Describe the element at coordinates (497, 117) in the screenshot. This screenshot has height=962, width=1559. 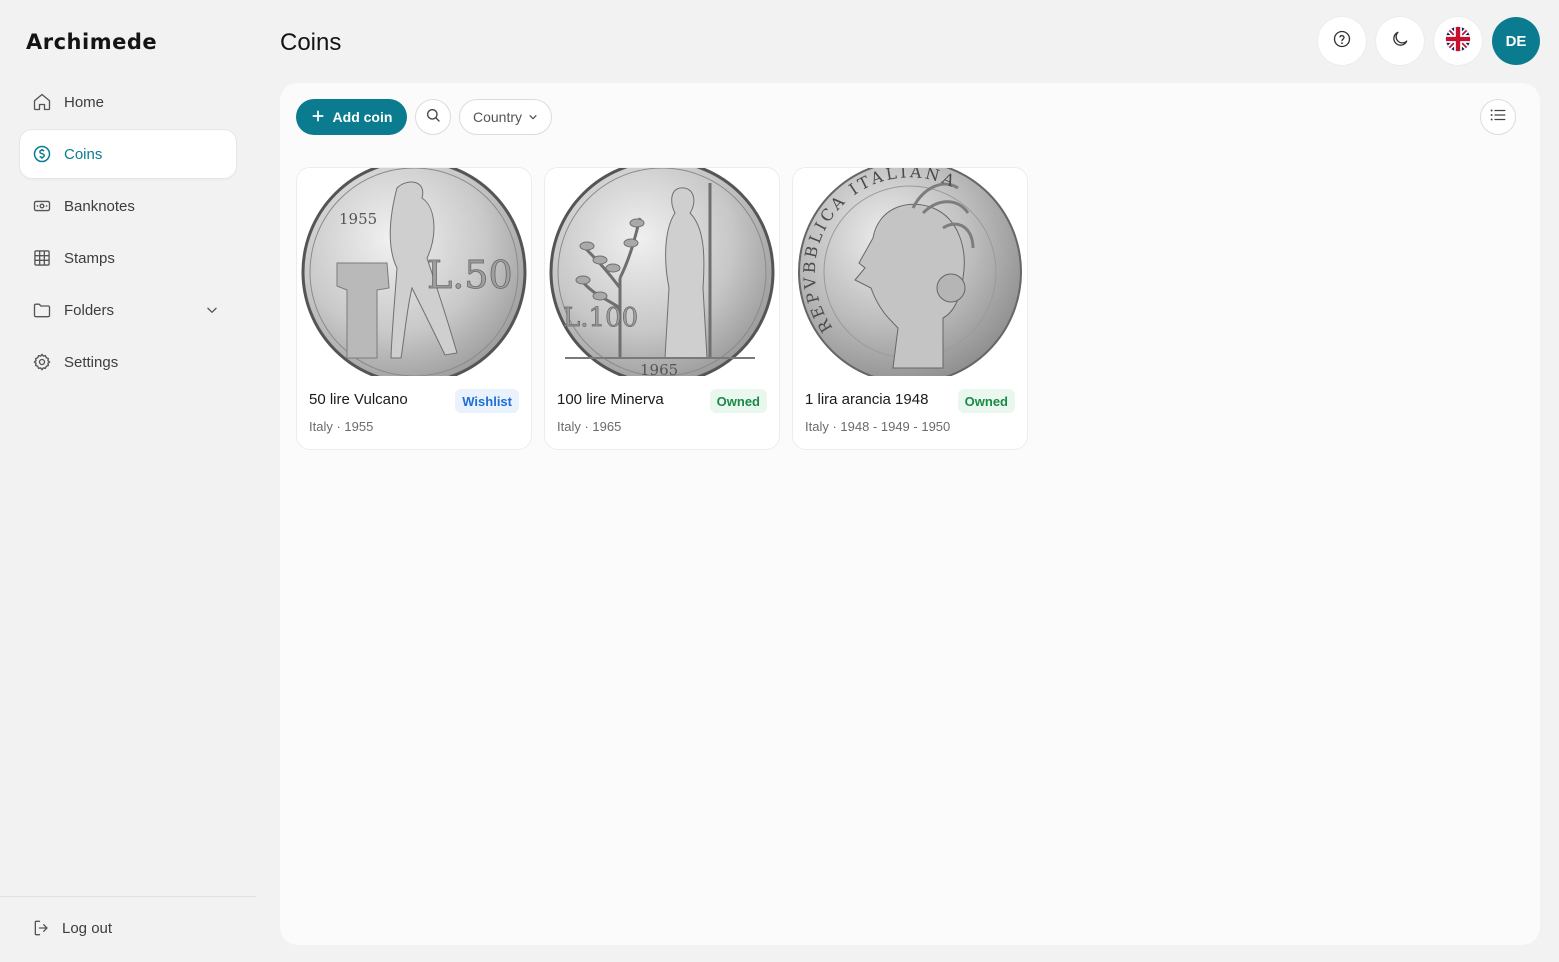
I see `country-filter-label: Country` at that location.